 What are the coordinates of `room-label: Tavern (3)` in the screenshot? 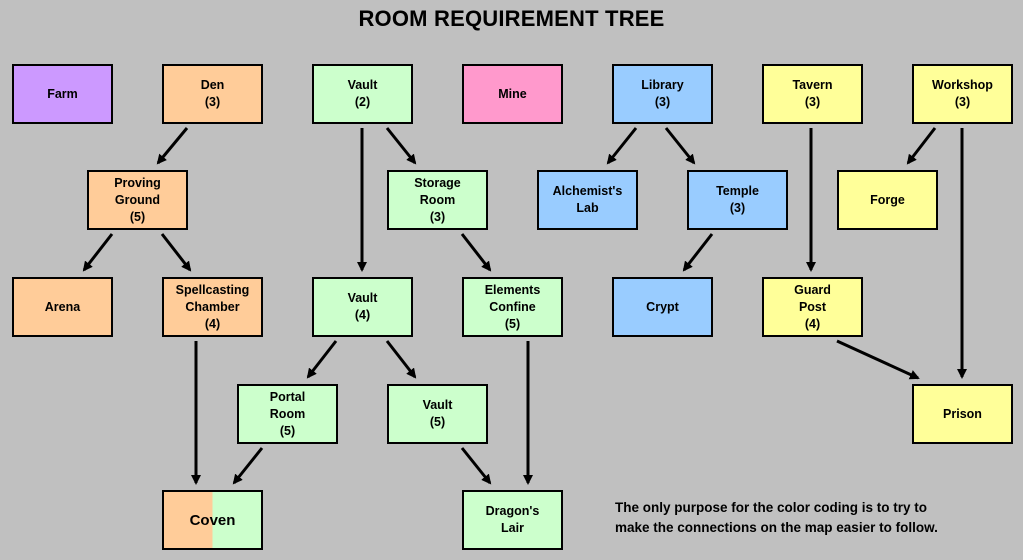 It's located at (812, 93).